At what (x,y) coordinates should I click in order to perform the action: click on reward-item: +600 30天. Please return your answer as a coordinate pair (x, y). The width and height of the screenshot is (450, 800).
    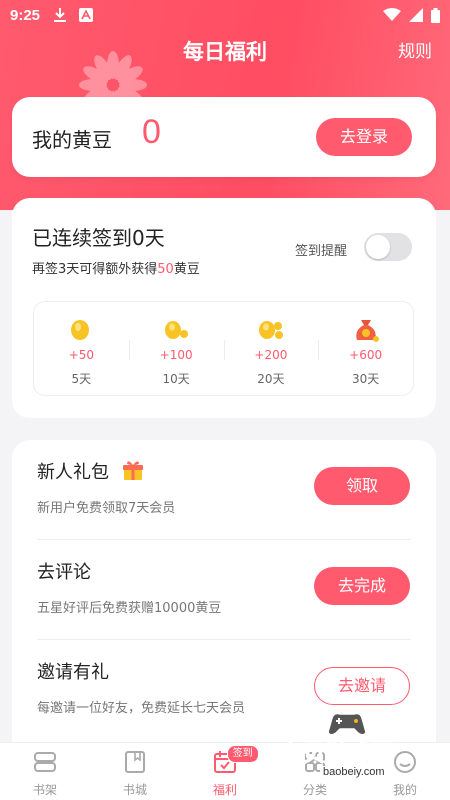
    Looking at the image, I should click on (365, 348).